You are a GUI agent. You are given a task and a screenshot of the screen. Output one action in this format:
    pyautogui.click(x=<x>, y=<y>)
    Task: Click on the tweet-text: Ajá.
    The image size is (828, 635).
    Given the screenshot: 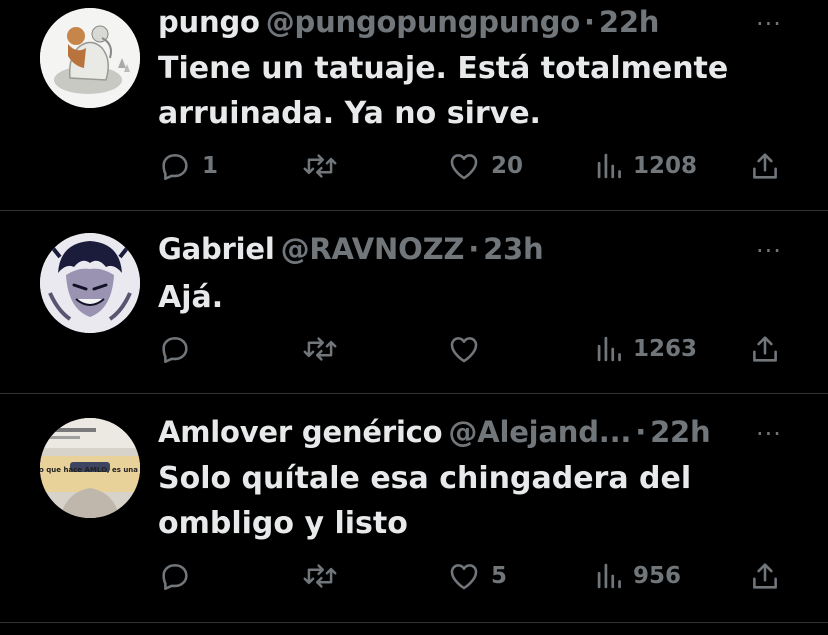 What is the action you would take?
    pyautogui.click(x=191, y=297)
    